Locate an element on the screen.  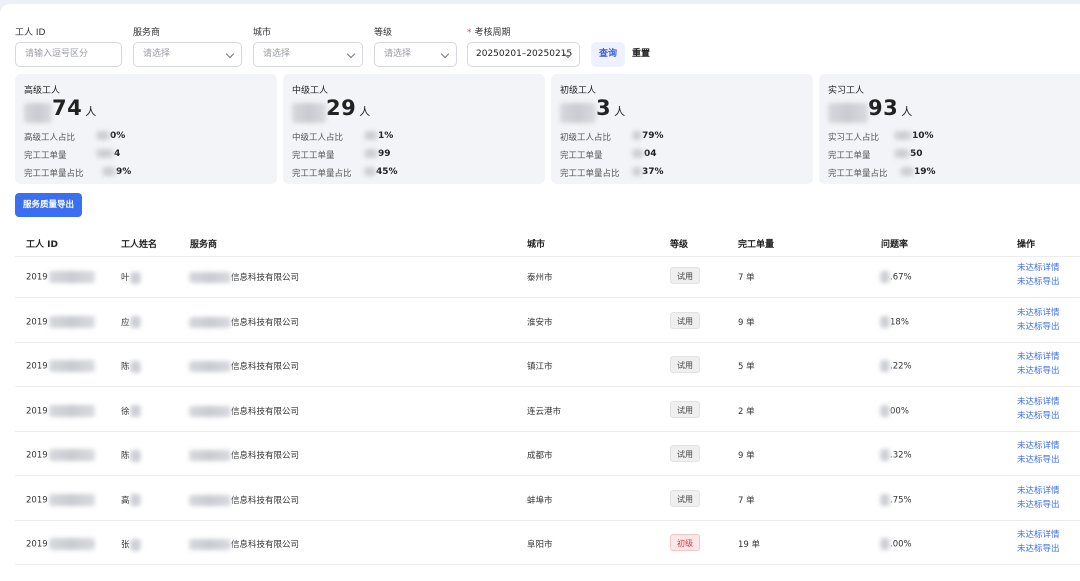
city-filter: 城市 is located at coordinates (262, 33).